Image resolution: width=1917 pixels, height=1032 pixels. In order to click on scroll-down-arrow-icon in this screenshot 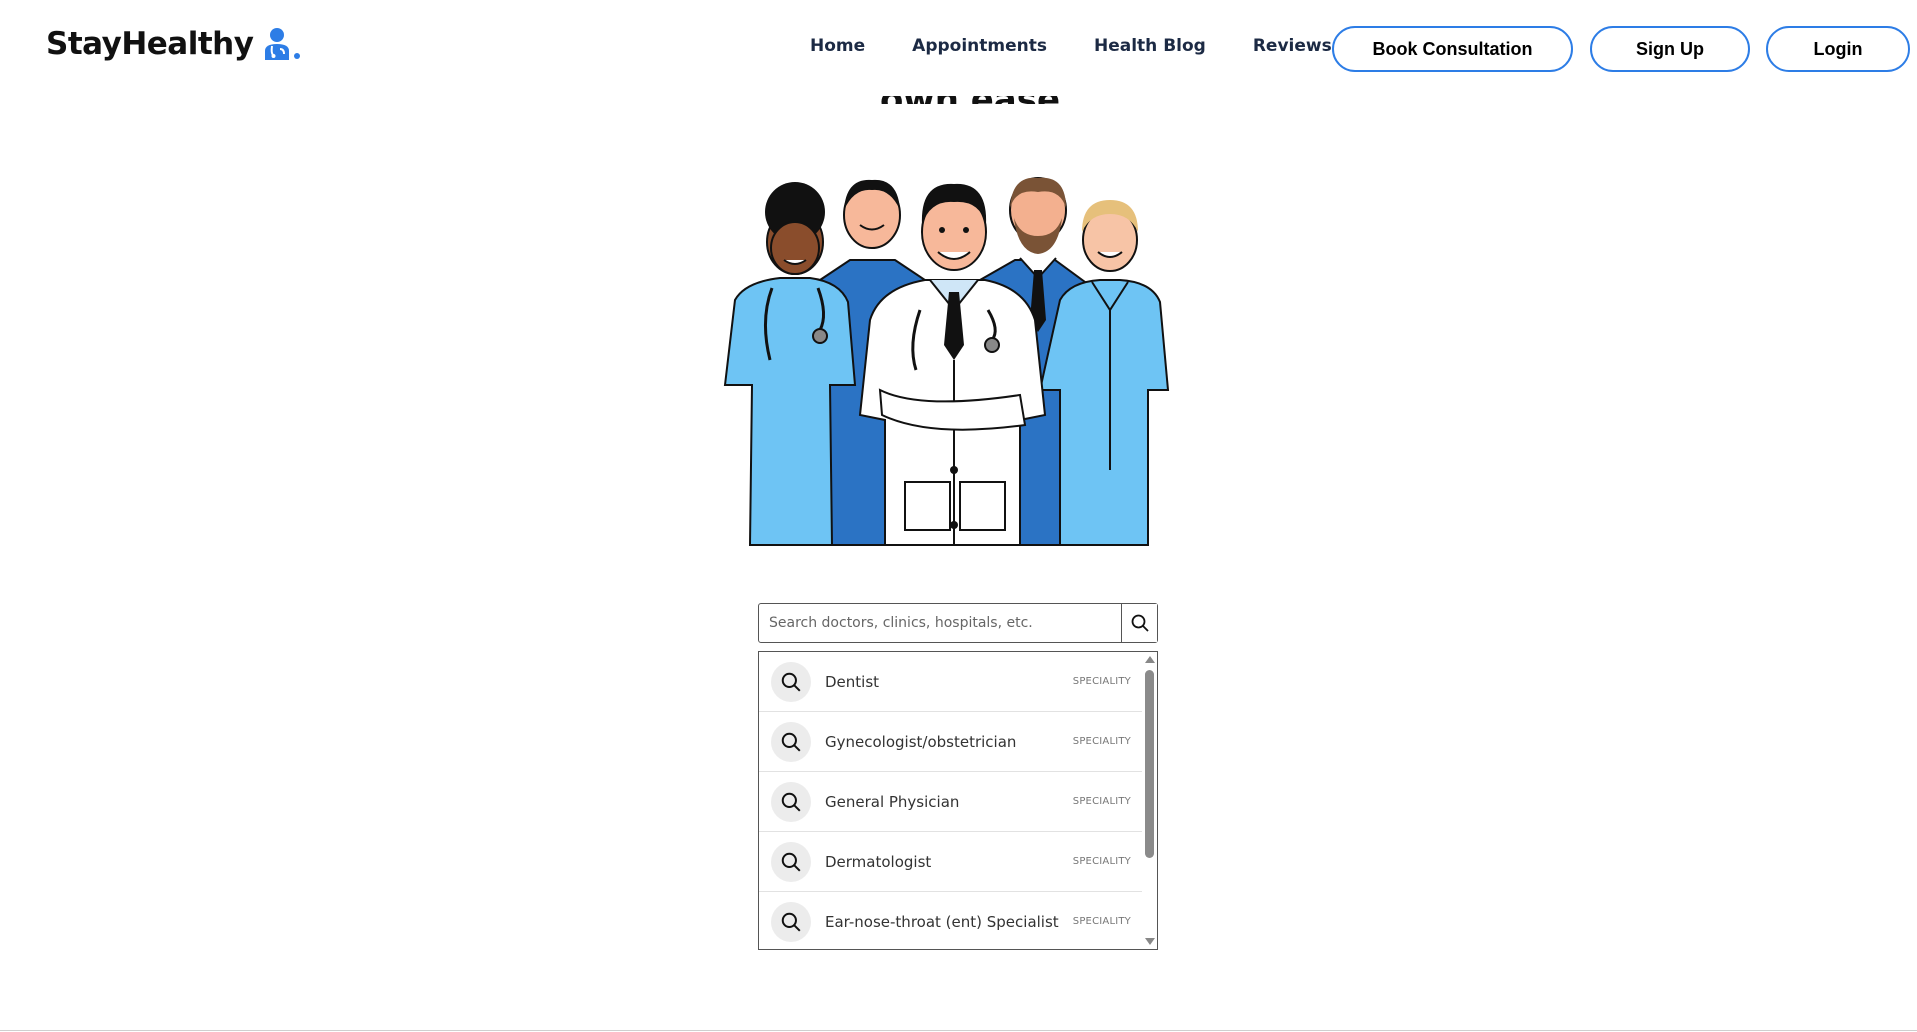, I will do `click(1150, 941)`.